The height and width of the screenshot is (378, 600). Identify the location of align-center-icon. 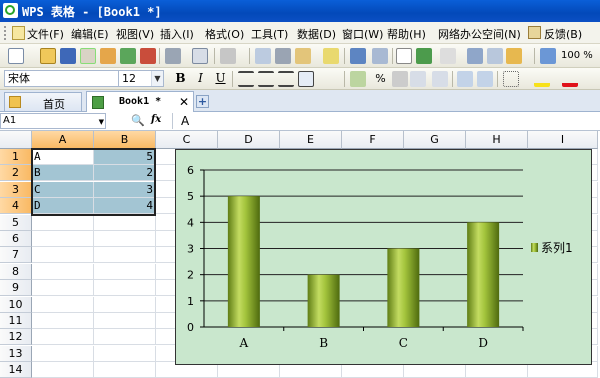
(266, 79).